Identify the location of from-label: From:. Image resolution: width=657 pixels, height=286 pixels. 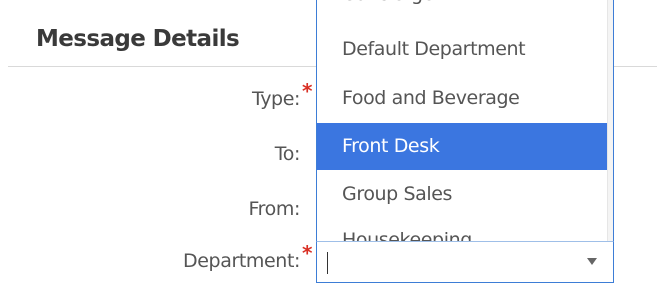
(274, 209).